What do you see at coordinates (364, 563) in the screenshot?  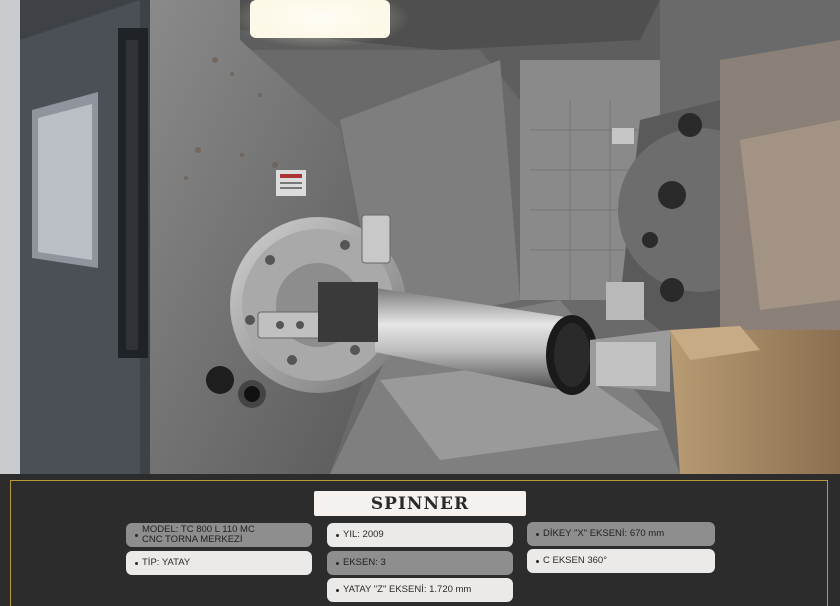 I see `spec-eksen-text: EKSEN: 3` at bounding box center [364, 563].